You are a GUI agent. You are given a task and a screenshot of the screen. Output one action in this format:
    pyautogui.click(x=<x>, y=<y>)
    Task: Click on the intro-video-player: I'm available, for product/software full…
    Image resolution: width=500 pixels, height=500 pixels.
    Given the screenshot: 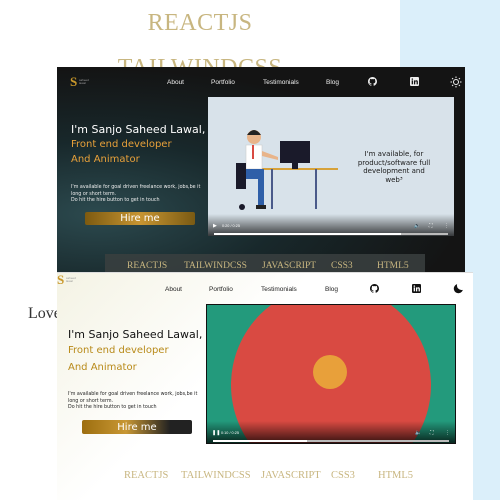 What is the action you would take?
    pyautogui.click(x=331, y=166)
    